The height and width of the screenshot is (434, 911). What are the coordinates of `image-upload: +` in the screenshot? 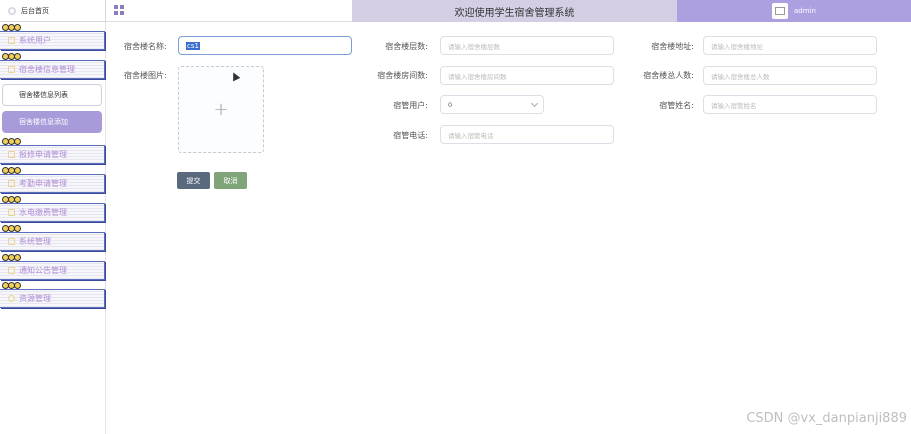 It's located at (221, 109).